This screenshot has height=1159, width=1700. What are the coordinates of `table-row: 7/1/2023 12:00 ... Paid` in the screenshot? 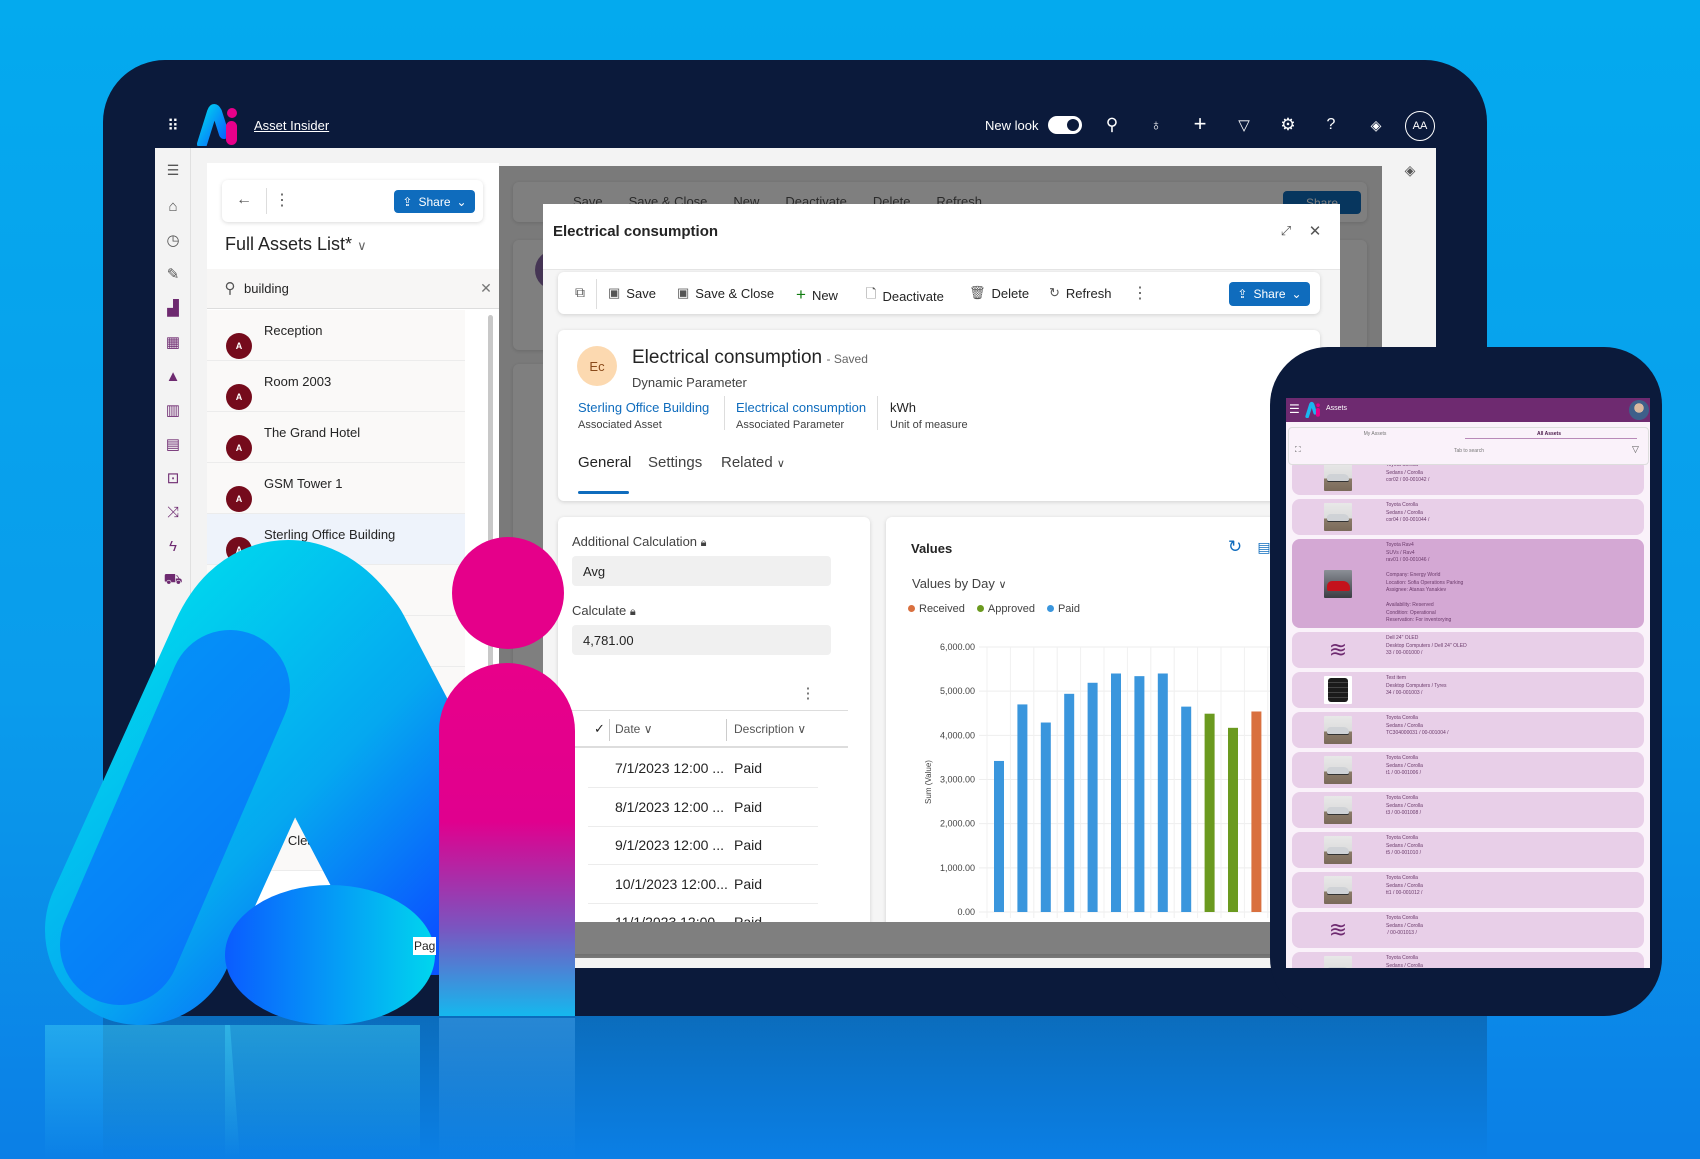 It's located at (703, 769).